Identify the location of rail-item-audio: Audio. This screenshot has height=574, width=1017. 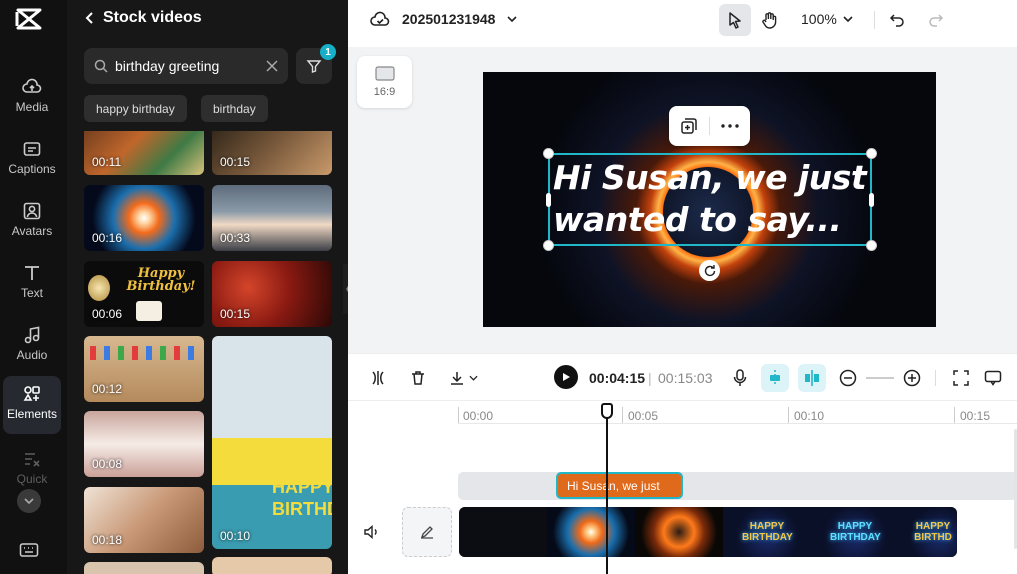
(32, 346).